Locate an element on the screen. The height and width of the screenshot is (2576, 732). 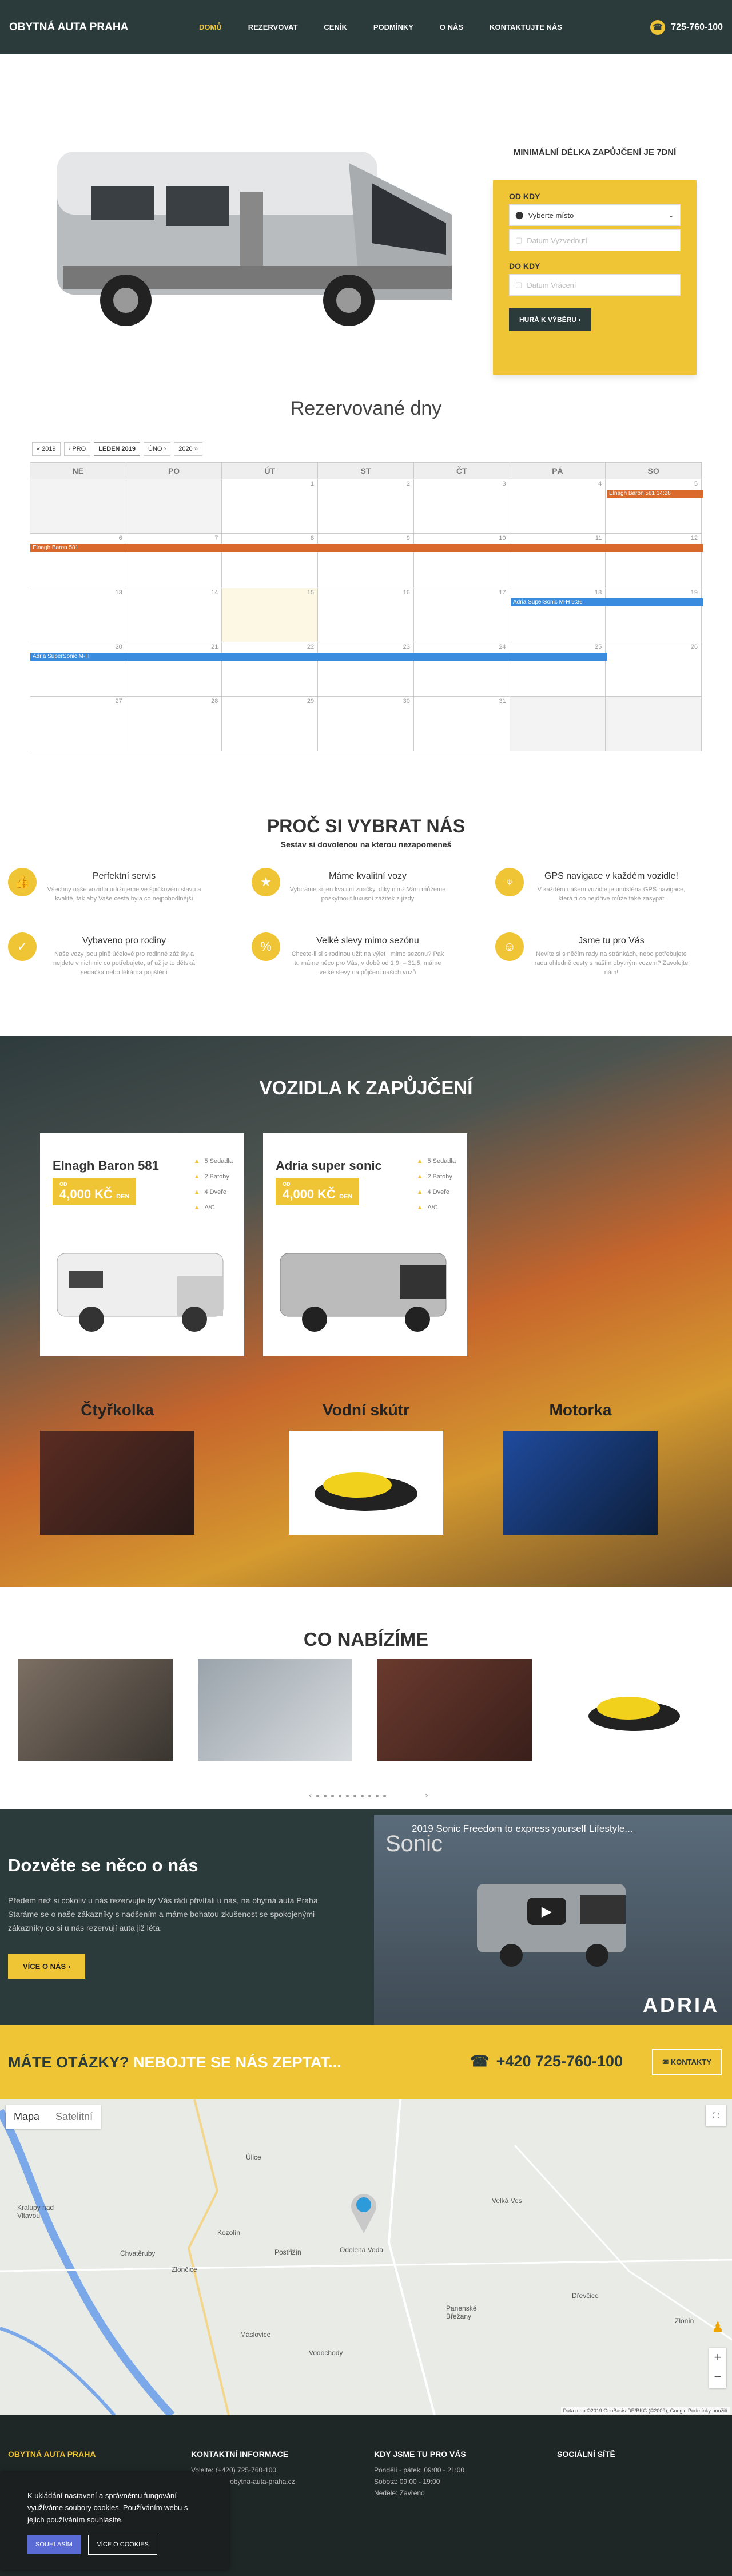
next-month-button: ÚNO › is located at coordinates (157, 449).